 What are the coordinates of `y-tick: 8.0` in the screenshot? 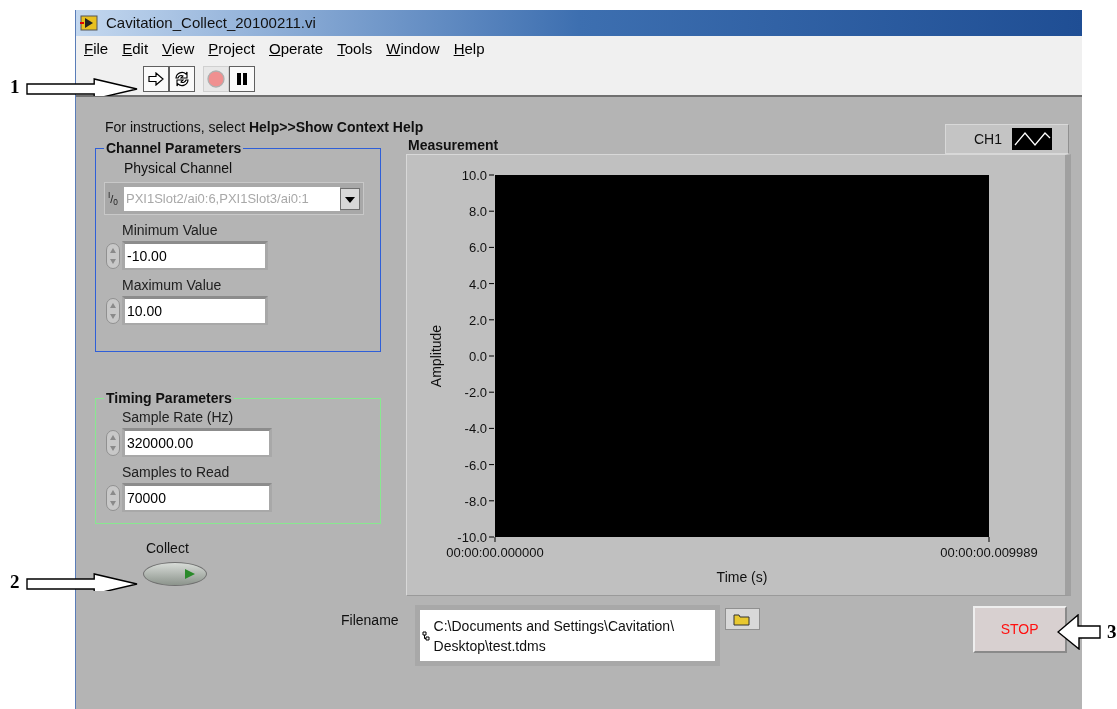 It's located at (481, 212).